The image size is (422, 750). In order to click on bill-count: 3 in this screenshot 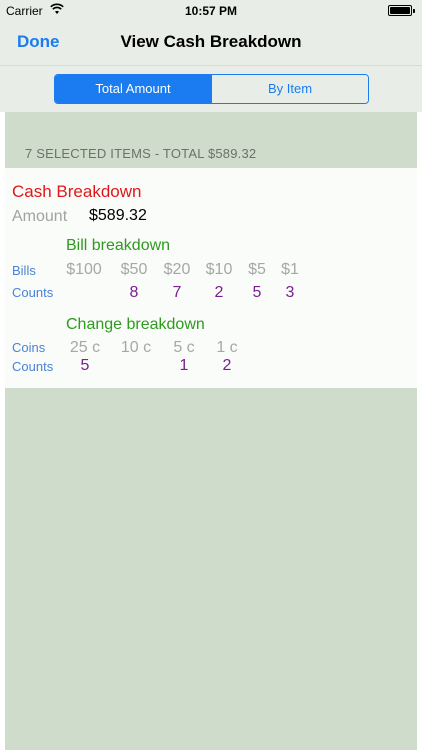, I will do `click(290, 292)`.